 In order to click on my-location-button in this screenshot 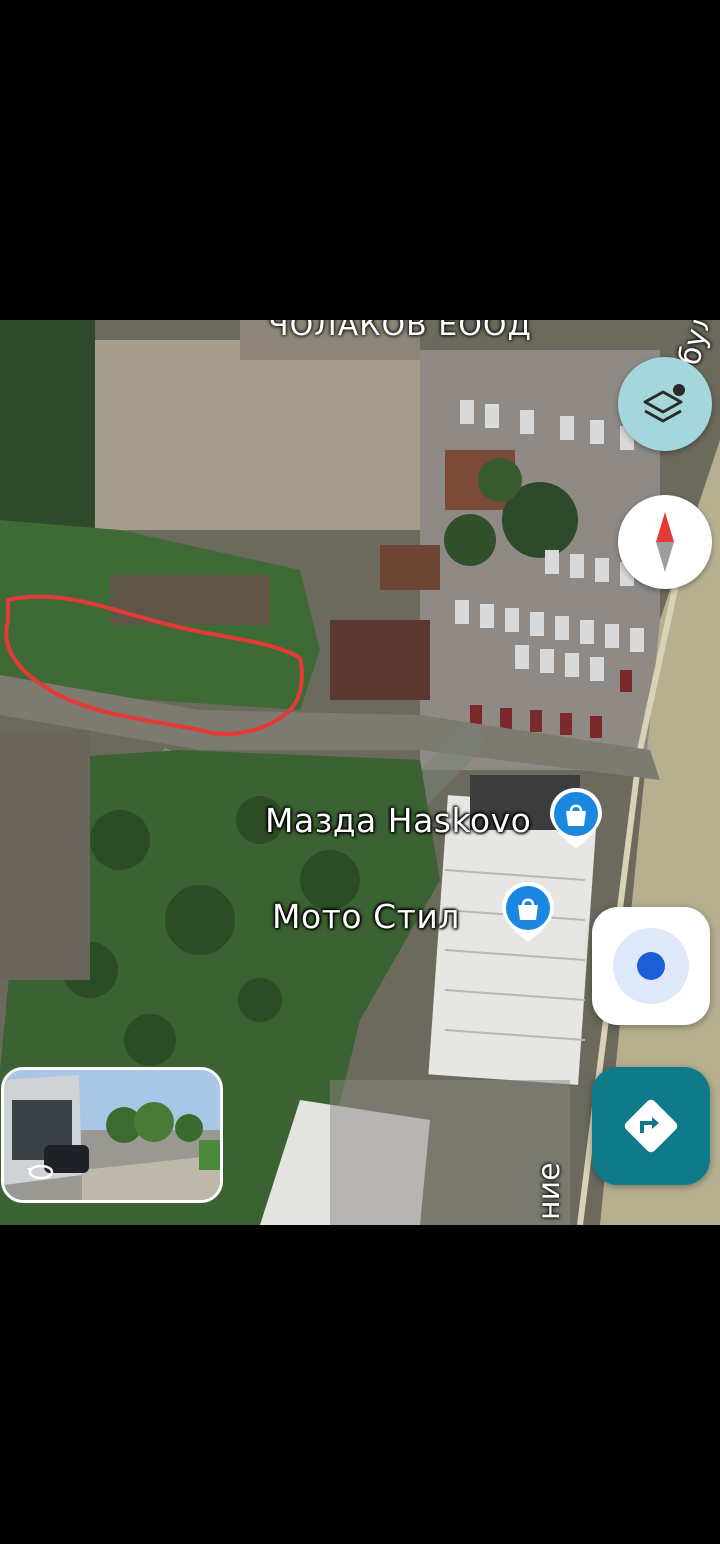, I will do `click(651, 966)`.